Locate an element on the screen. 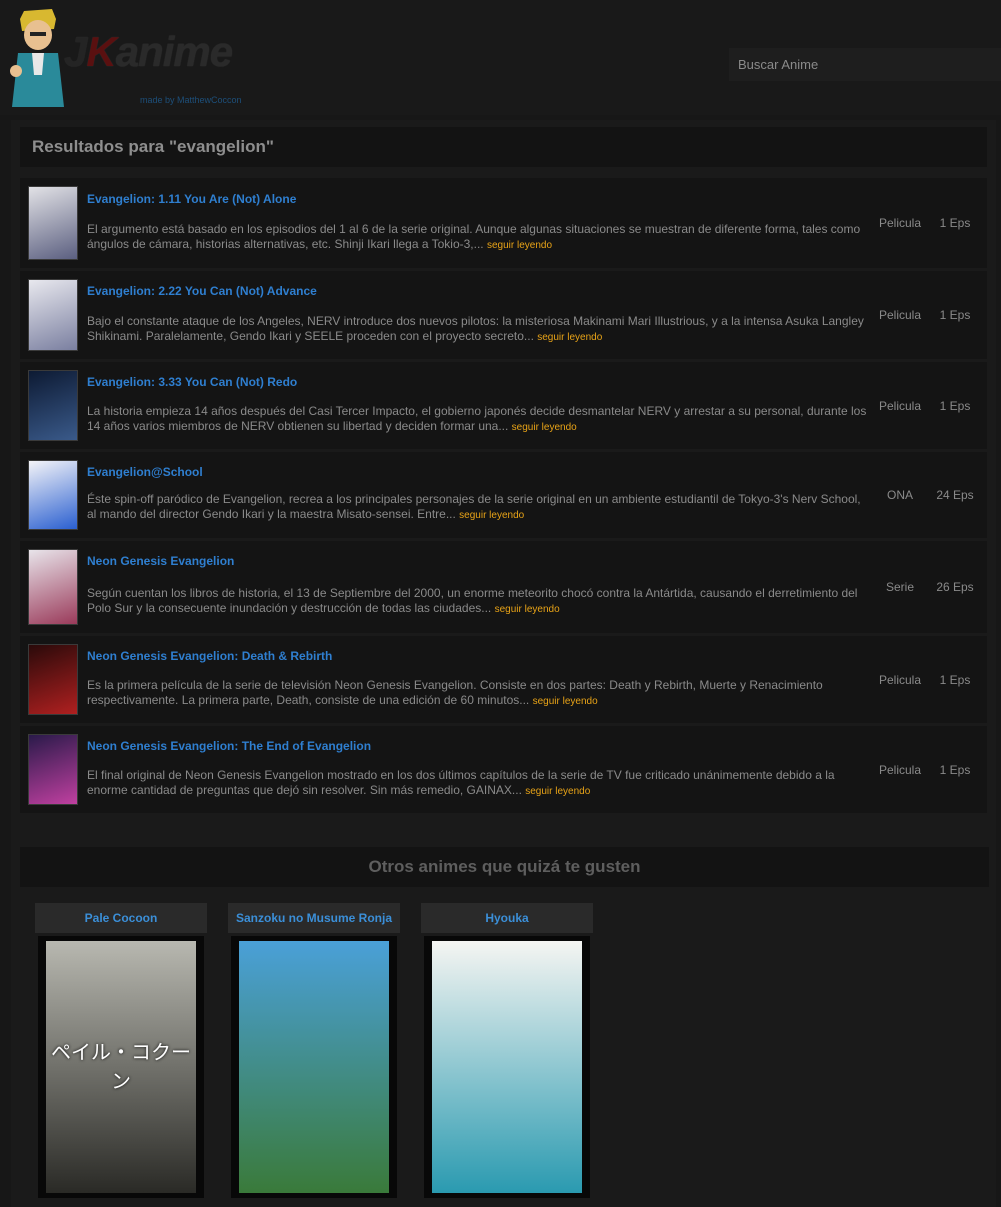 This screenshot has height=1207, width=1001. site-logo: JKanime is located at coordinates (148, 52).